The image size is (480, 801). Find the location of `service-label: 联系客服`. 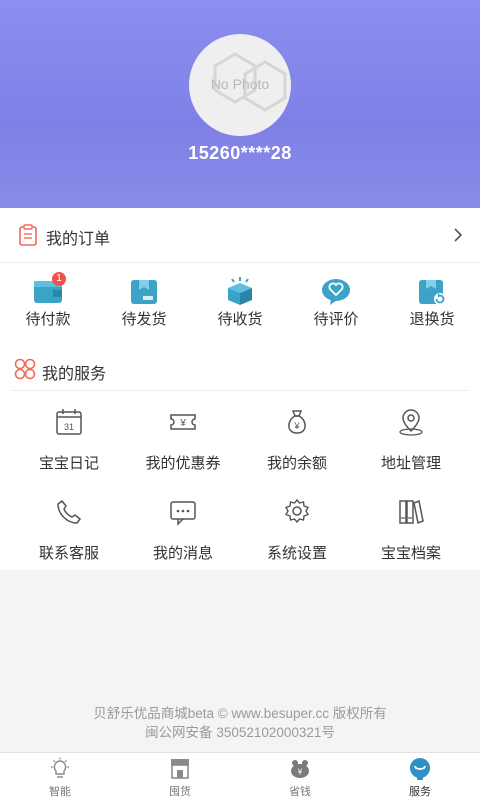

service-label: 联系客服 is located at coordinates (68, 553).